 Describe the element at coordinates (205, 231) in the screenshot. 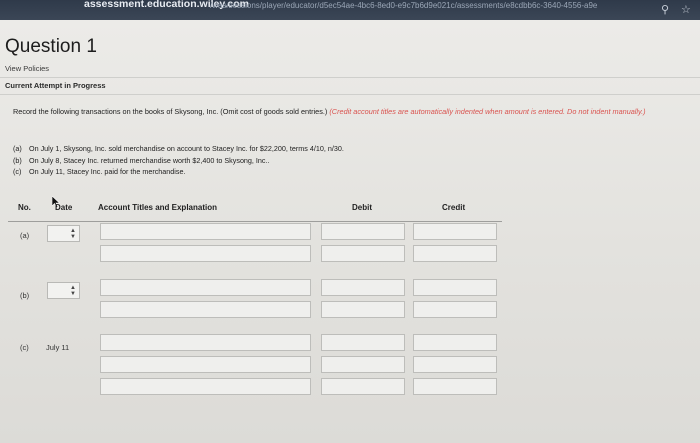

I see `account-input-a1` at that location.